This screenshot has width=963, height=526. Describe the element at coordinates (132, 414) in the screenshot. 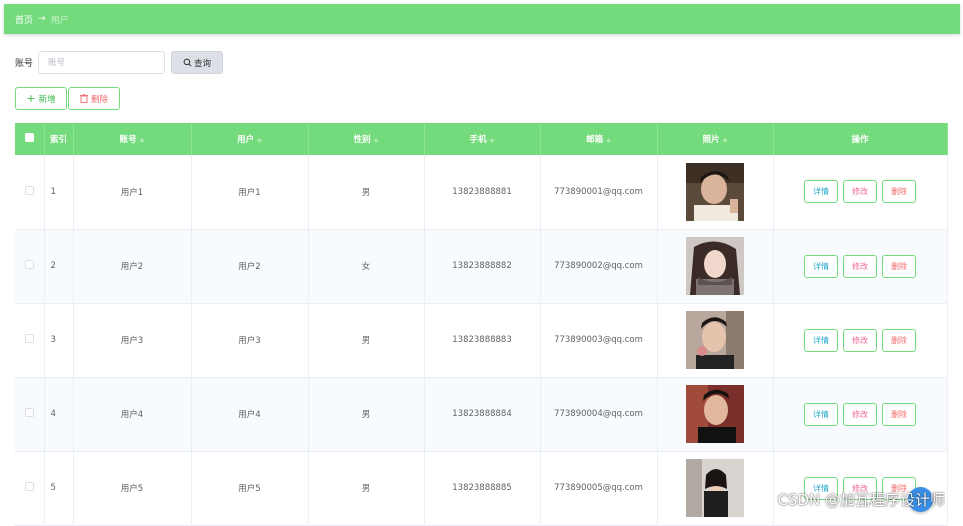

I see `cell-account: 用户4` at that location.